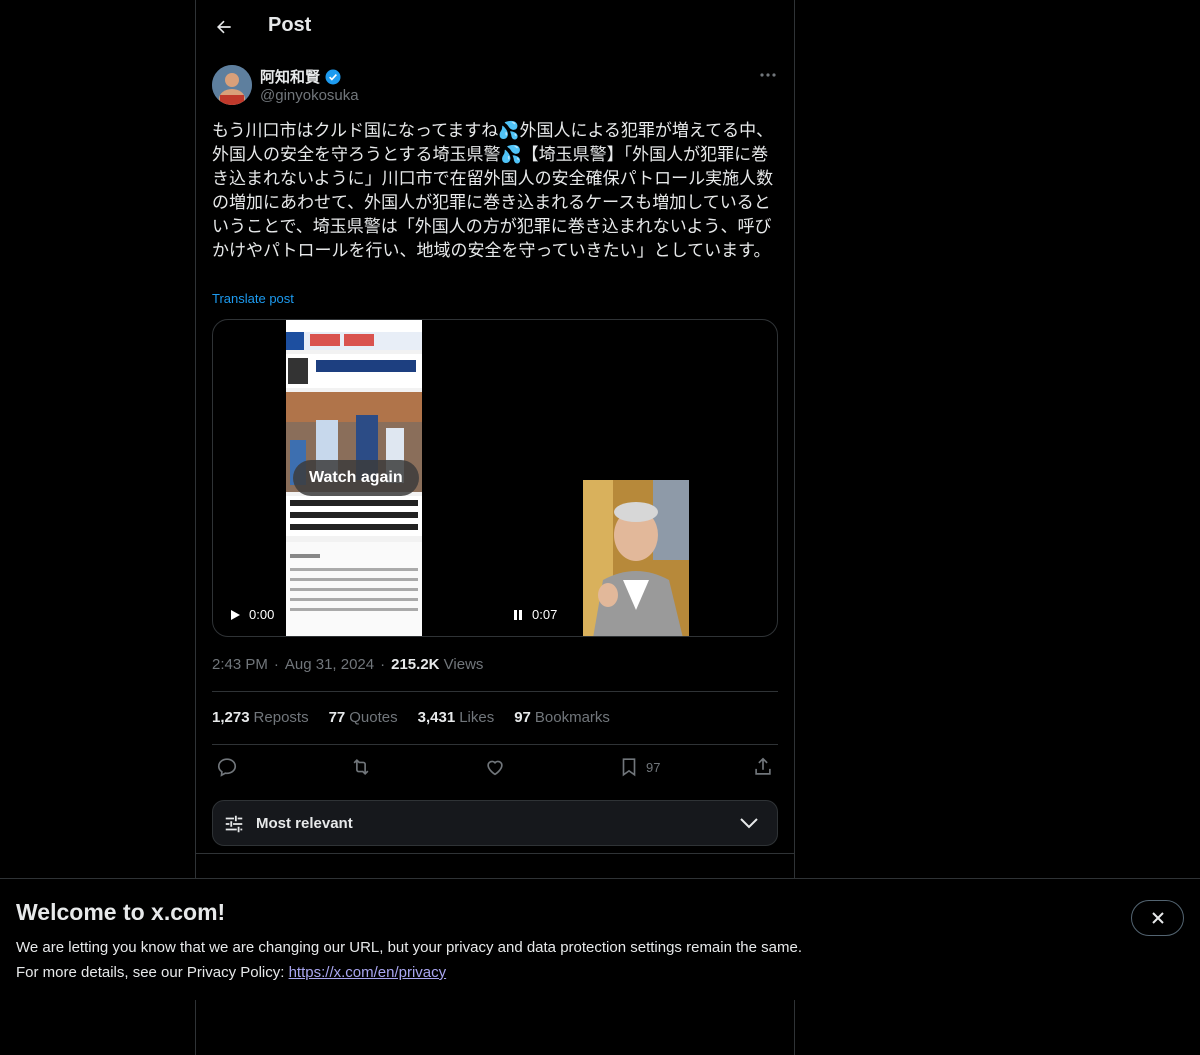  I want to click on banner-title: Welcome to x.com!, so click(121, 912).